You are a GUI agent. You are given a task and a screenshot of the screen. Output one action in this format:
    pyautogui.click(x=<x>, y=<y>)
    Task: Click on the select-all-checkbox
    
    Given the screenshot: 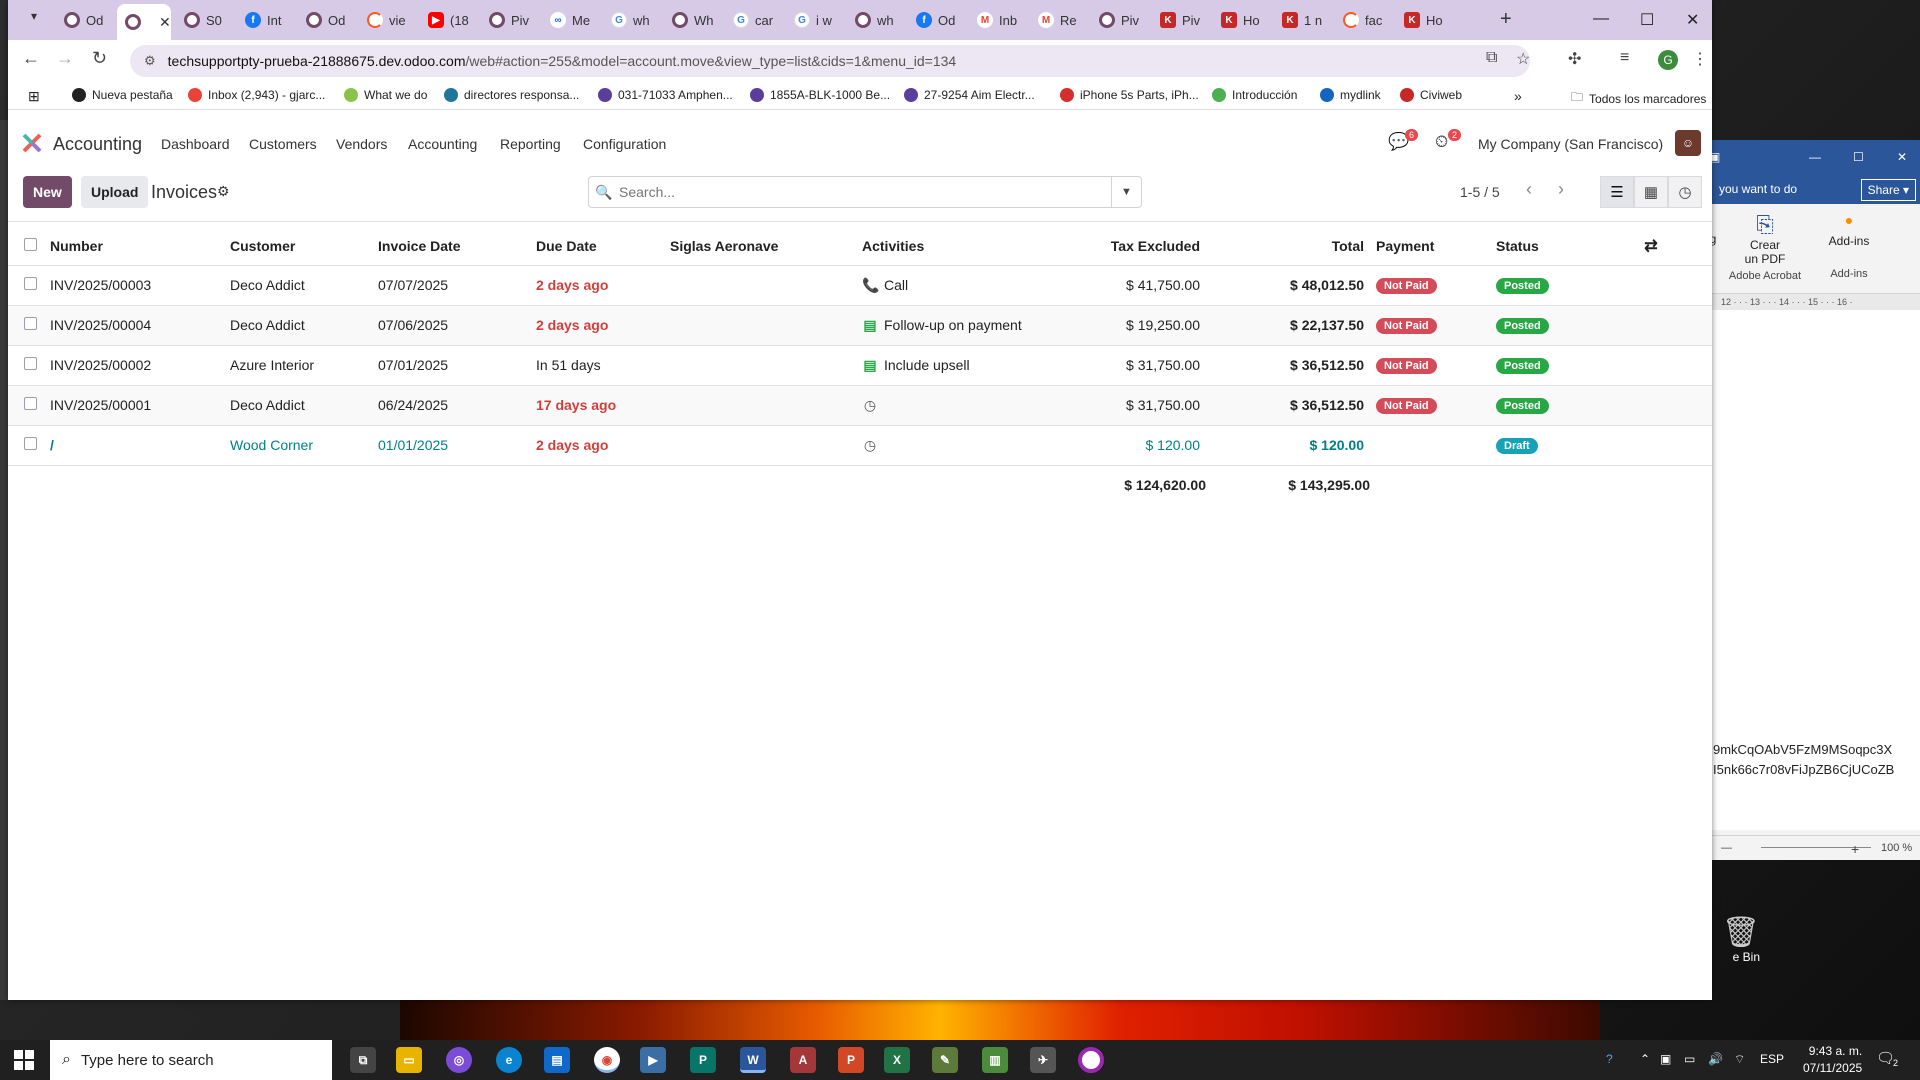 What is the action you would take?
    pyautogui.click(x=26, y=246)
    